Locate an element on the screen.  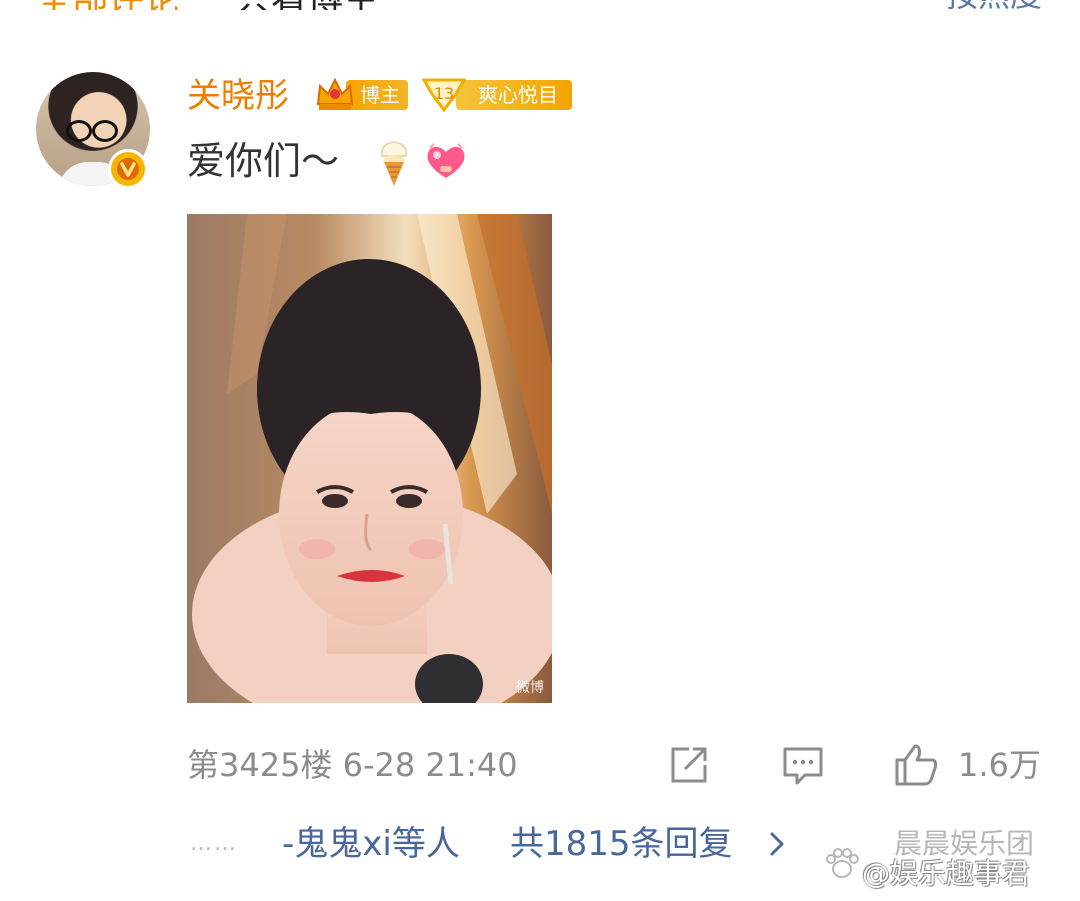
chevron-right-icon is located at coordinates (778, 844).